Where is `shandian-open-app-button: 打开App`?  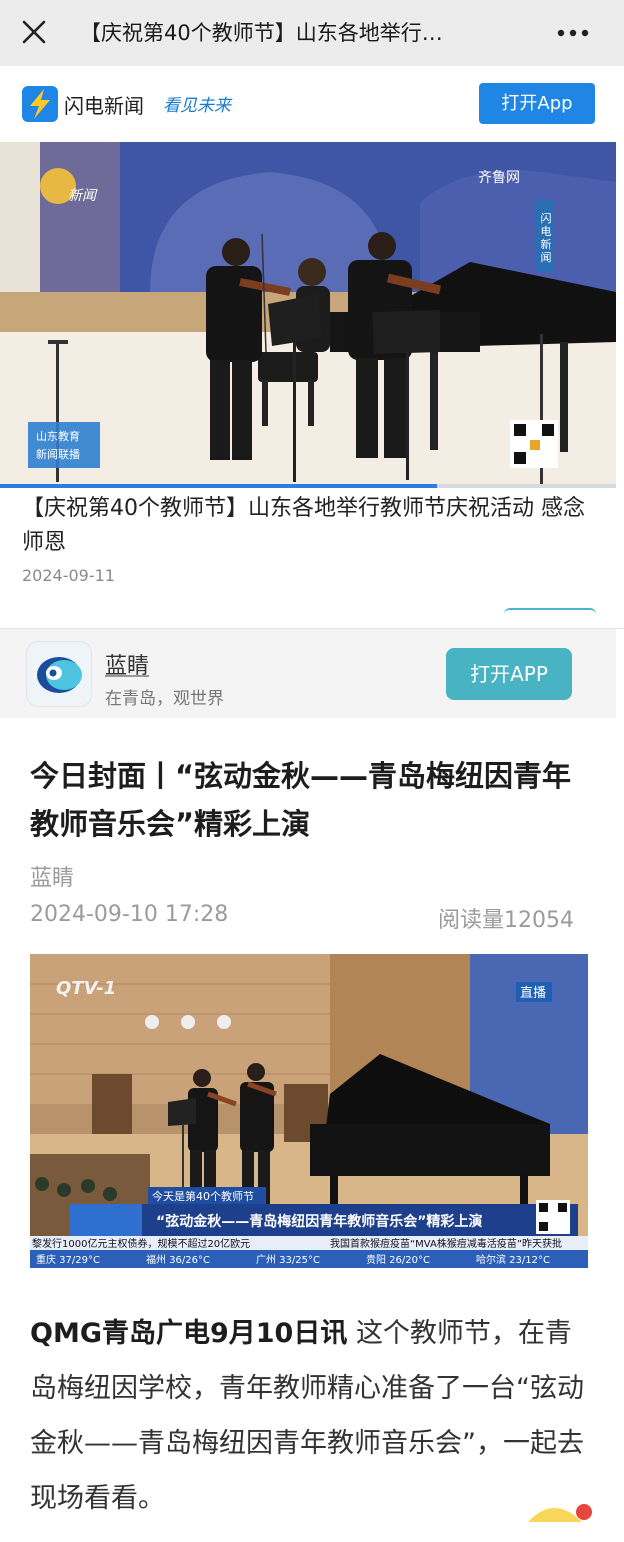 shandian-open-app-button: 打开App is located at coordinates (537, 103).